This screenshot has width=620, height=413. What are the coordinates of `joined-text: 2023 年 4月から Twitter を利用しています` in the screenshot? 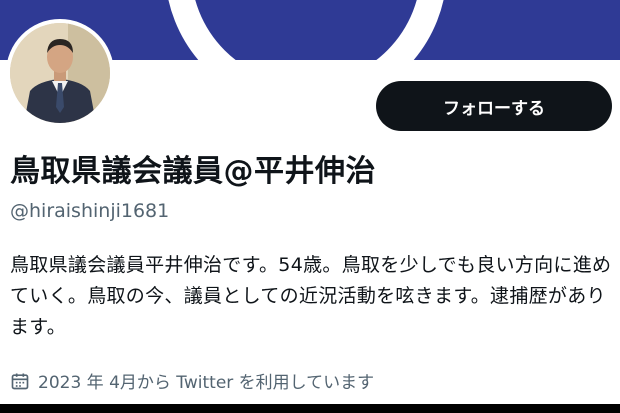 It's located at (206, 383).